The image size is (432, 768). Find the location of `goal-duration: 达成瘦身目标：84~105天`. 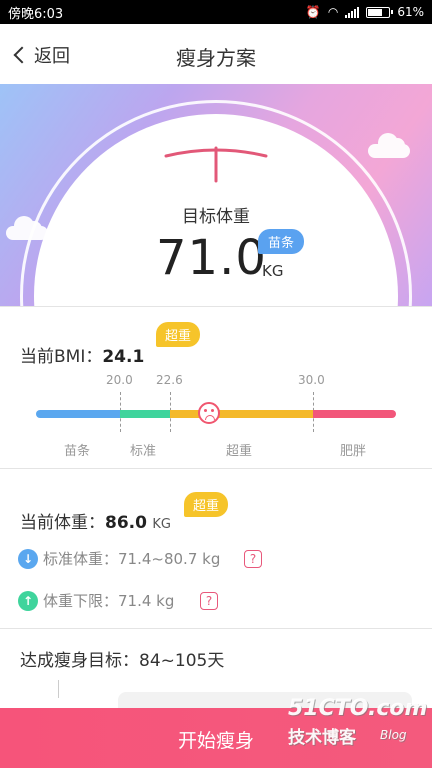

goal-duration: 达成瘦身目标：84~105天 is located at coordinates (122, 661).